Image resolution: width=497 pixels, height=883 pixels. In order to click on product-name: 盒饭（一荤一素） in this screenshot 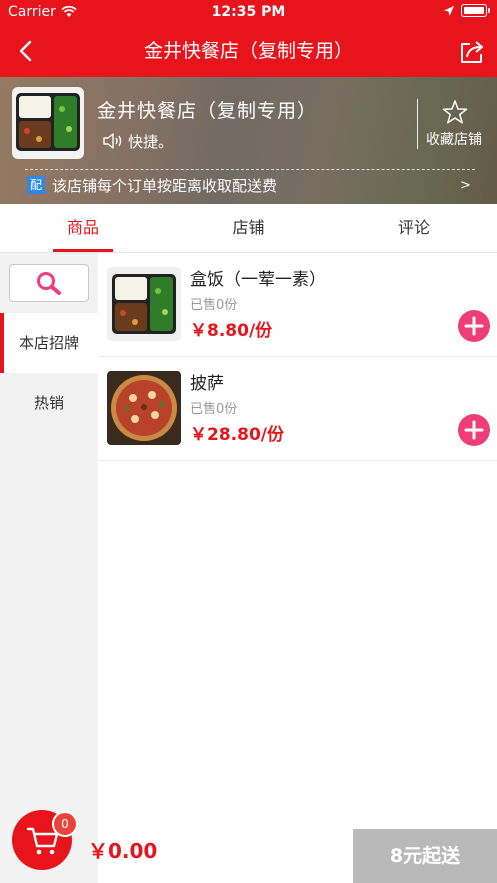, I will do `click(258, 280)`.